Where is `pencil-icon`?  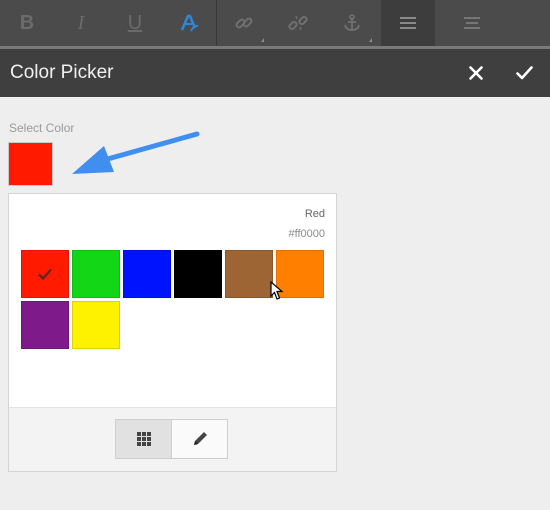
pencil-icon is located at coordinates (200, 438).